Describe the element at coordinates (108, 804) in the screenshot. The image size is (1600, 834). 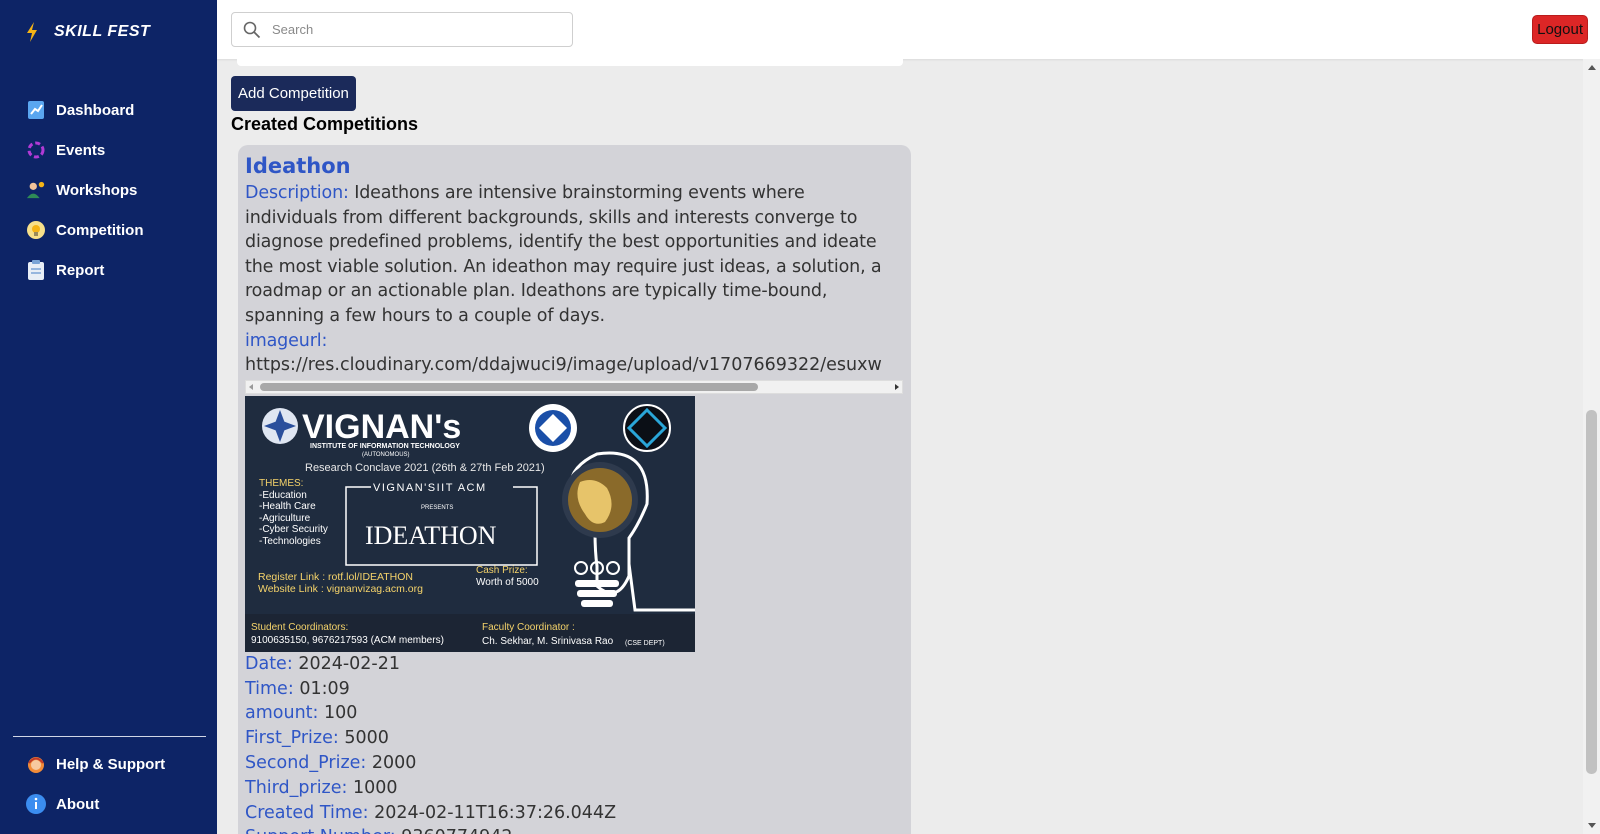
I see `sidebar-item-about: About` at that location.